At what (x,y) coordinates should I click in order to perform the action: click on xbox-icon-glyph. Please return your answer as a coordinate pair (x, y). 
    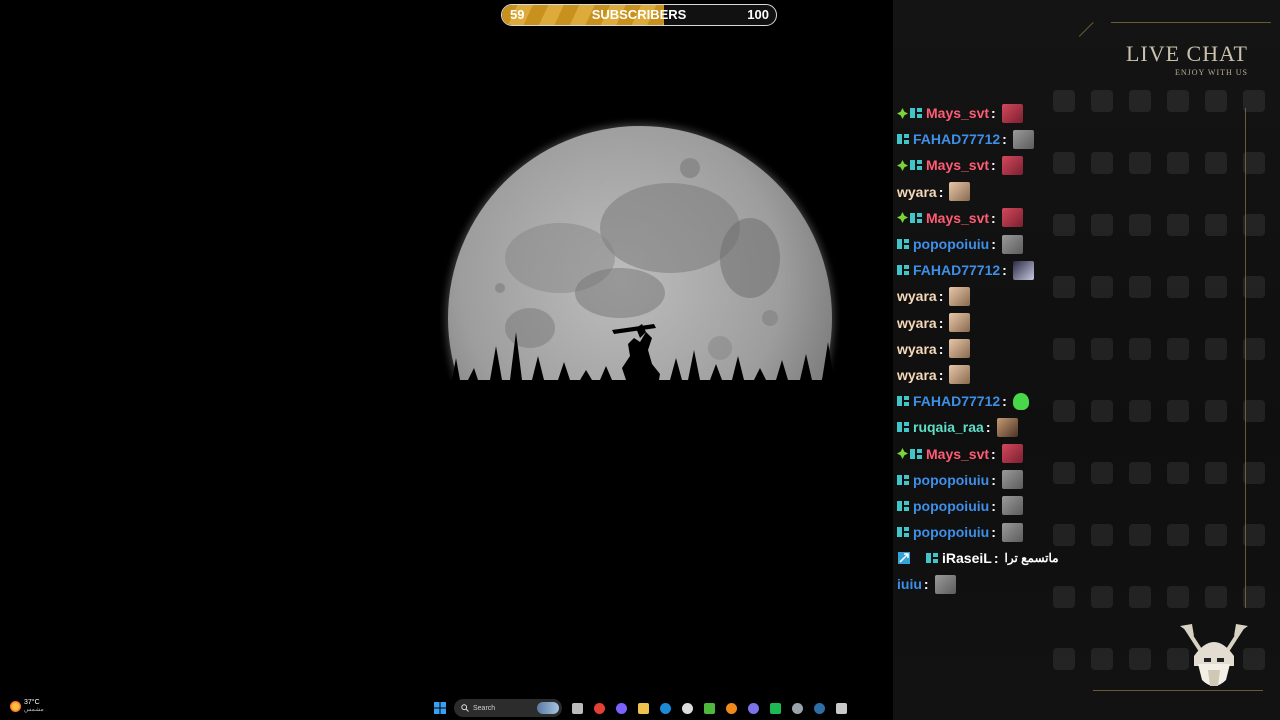
    Looking at the image, I should click on (709, 708).